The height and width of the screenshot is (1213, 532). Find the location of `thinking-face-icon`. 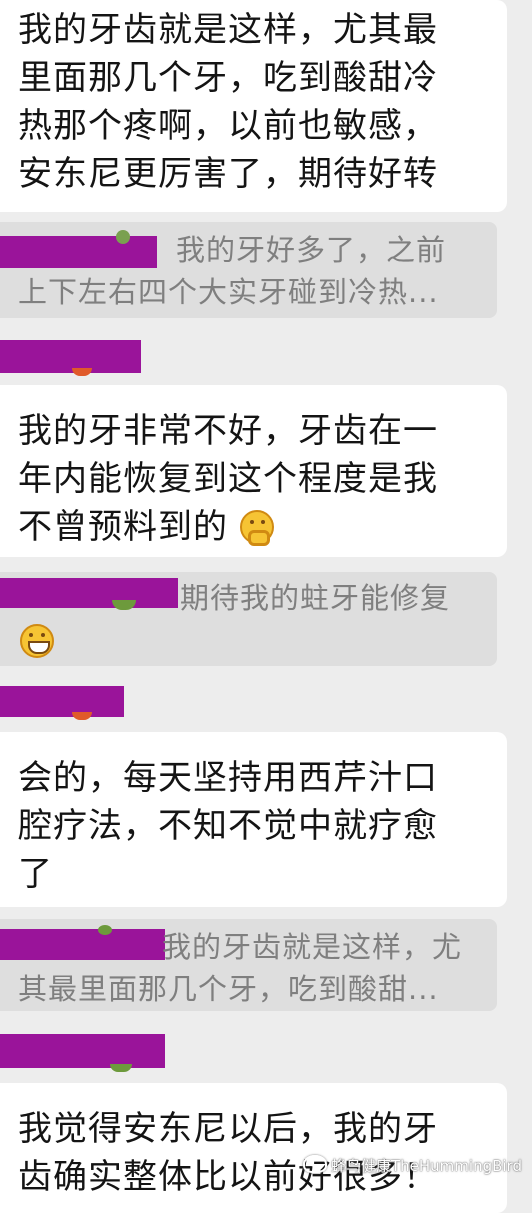

thinking-face-icon is located at coordinates (256, 528).